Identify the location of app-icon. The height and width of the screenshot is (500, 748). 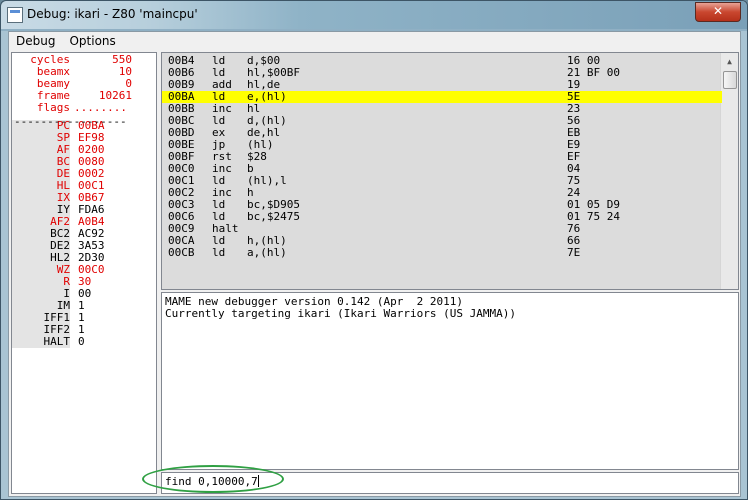
(15, 15).